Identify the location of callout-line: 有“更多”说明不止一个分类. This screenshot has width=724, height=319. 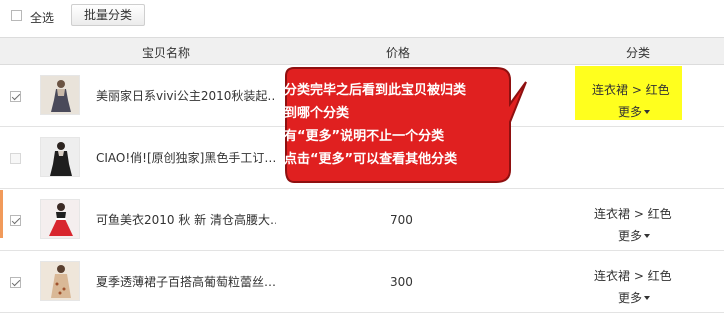
(364, 136).